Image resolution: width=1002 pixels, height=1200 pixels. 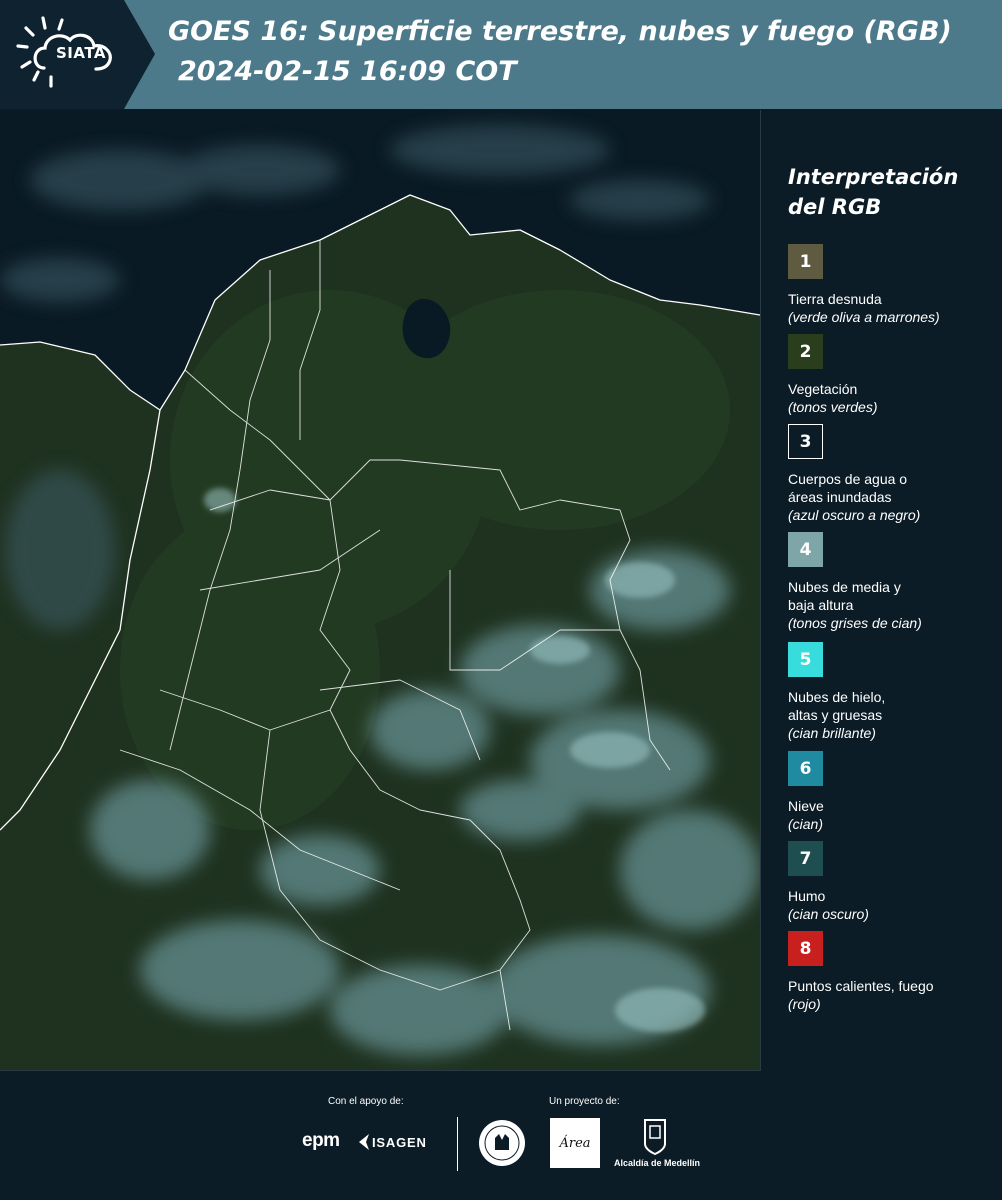 What do you see at coordinates (893, 192) in the screenshot?
I see `legend-title: Interpretación del RGB` at bounding box center [893, 192].